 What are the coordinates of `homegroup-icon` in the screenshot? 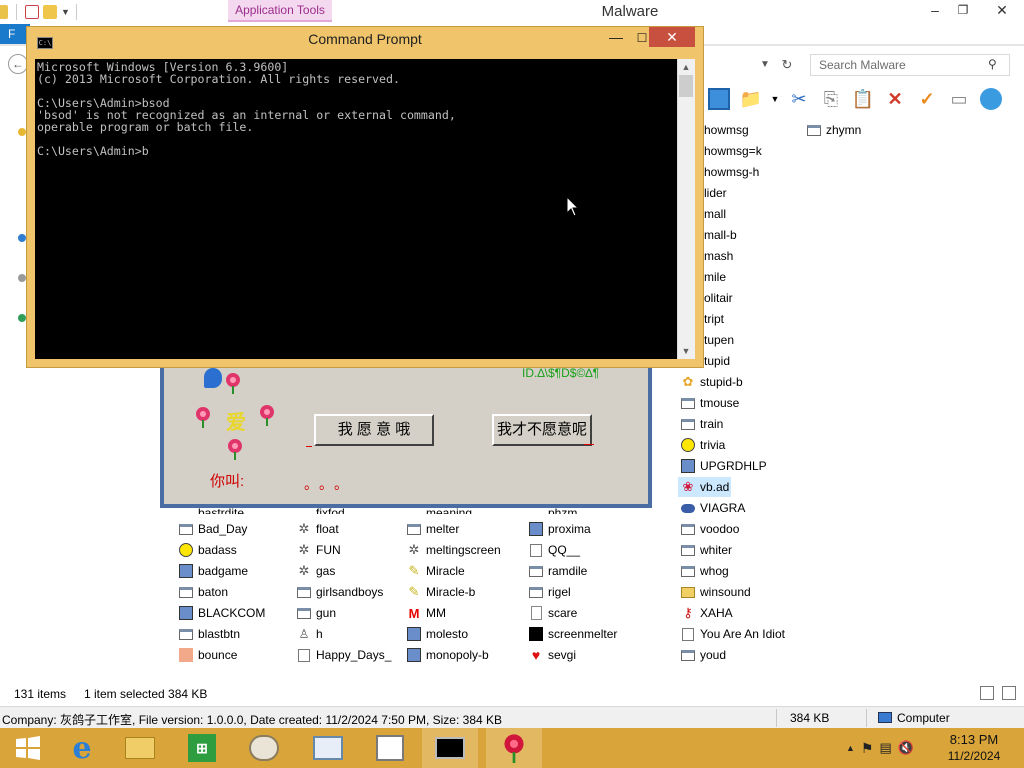 It's located at (22, 238).